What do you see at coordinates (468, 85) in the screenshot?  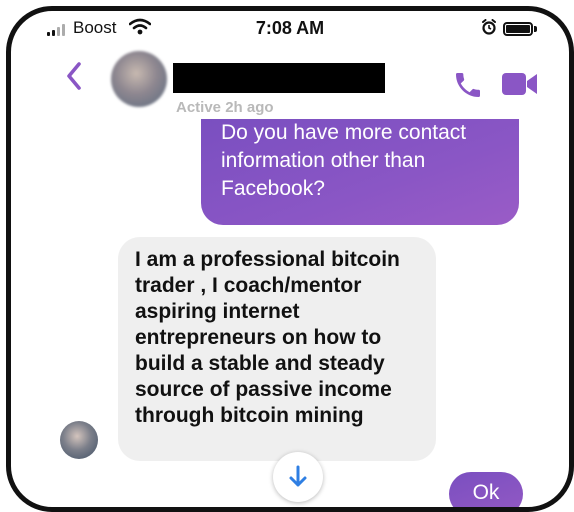 I see `phone-icon` at bounding box center [468, 85].